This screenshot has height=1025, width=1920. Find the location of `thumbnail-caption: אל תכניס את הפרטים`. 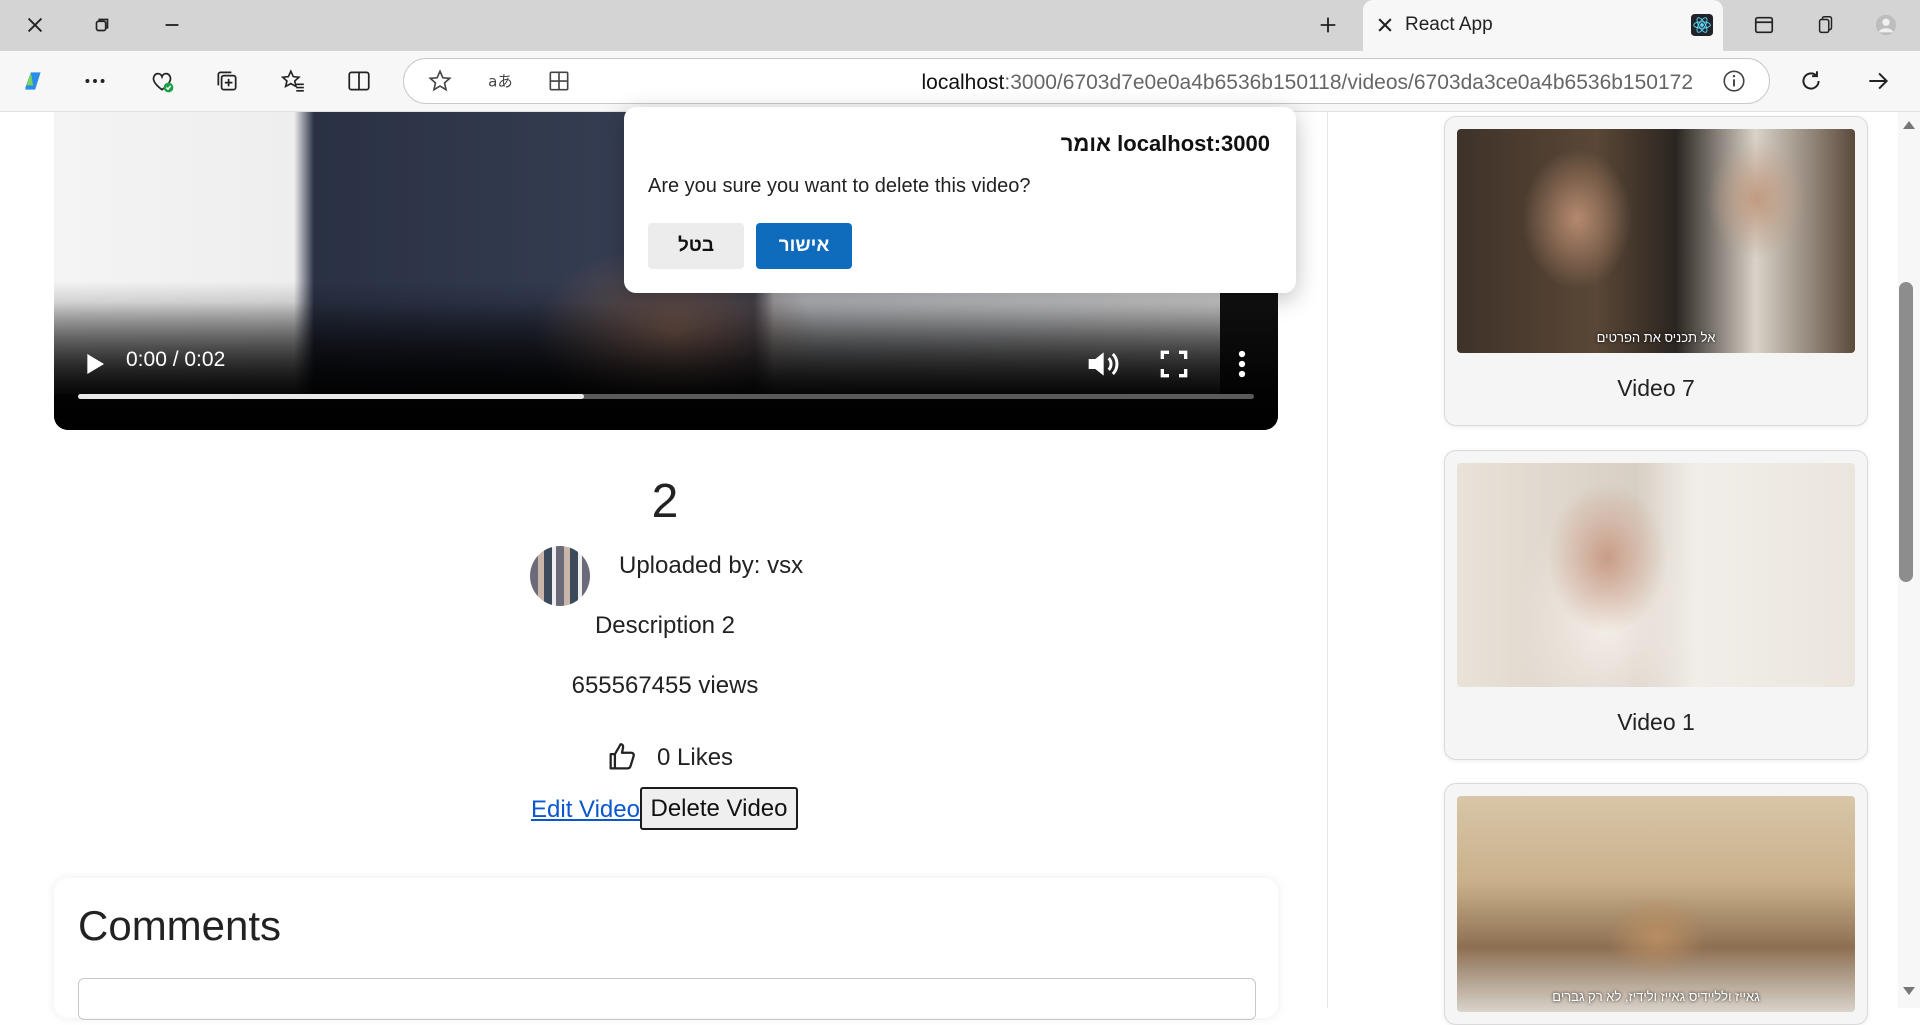

thumbnail-caption: אל תכניס את הפרטים is located at coordinates (1656, 337).